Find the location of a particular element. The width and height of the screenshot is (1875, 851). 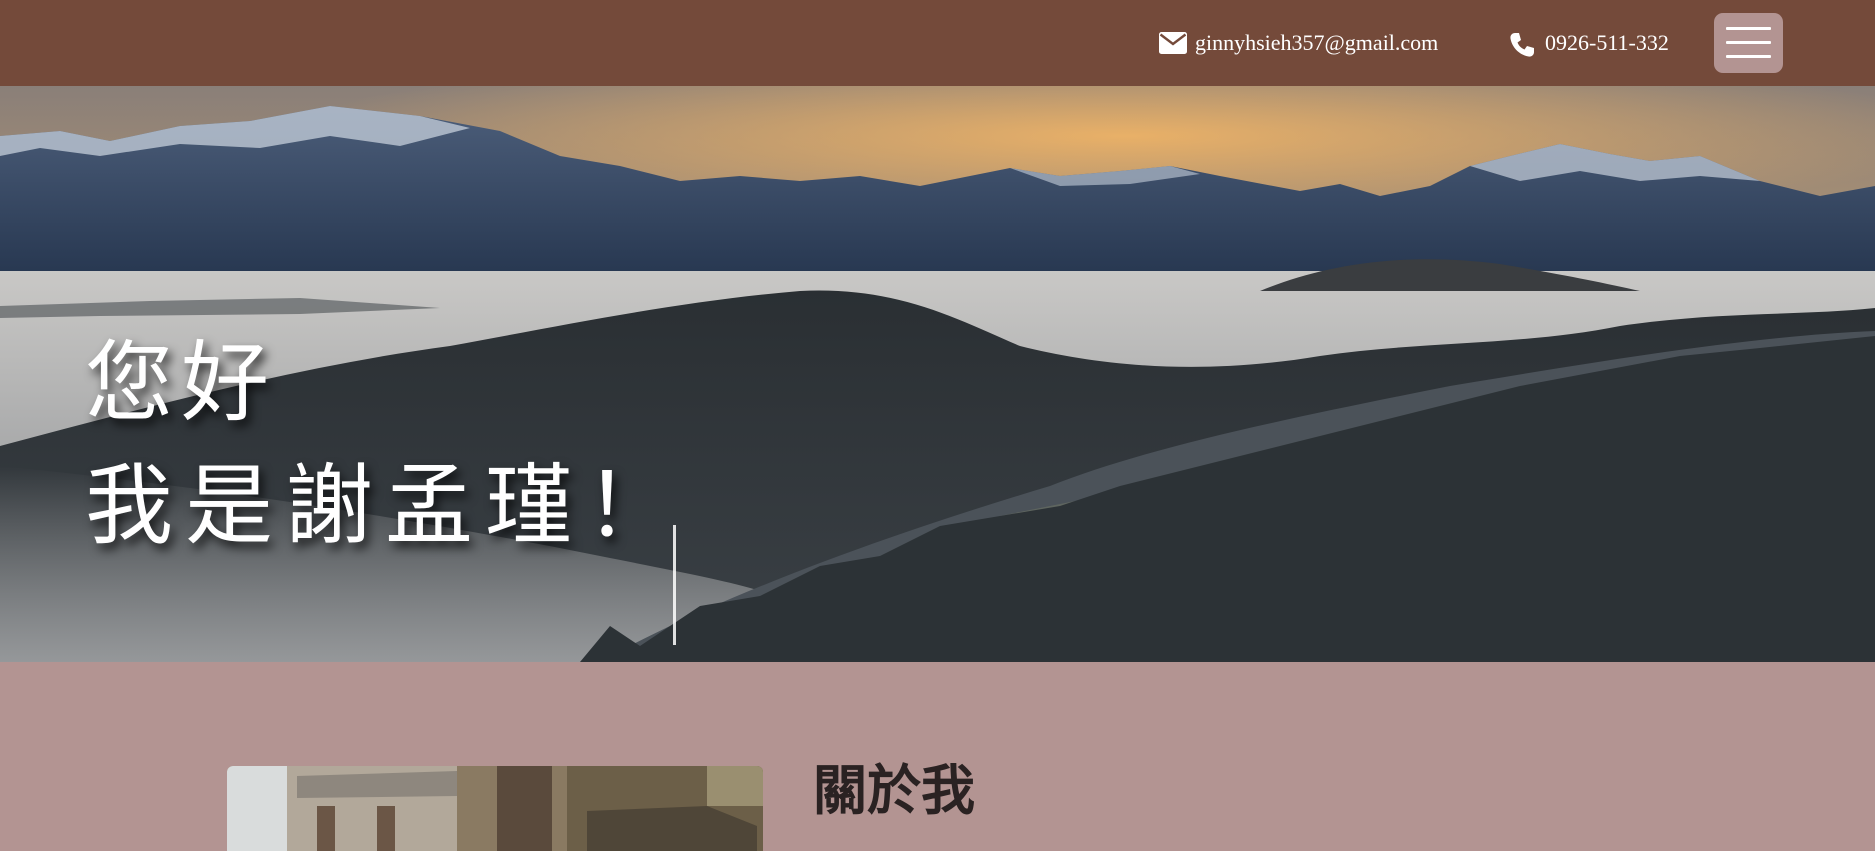

about-photo is located at coordinates (495, 808).